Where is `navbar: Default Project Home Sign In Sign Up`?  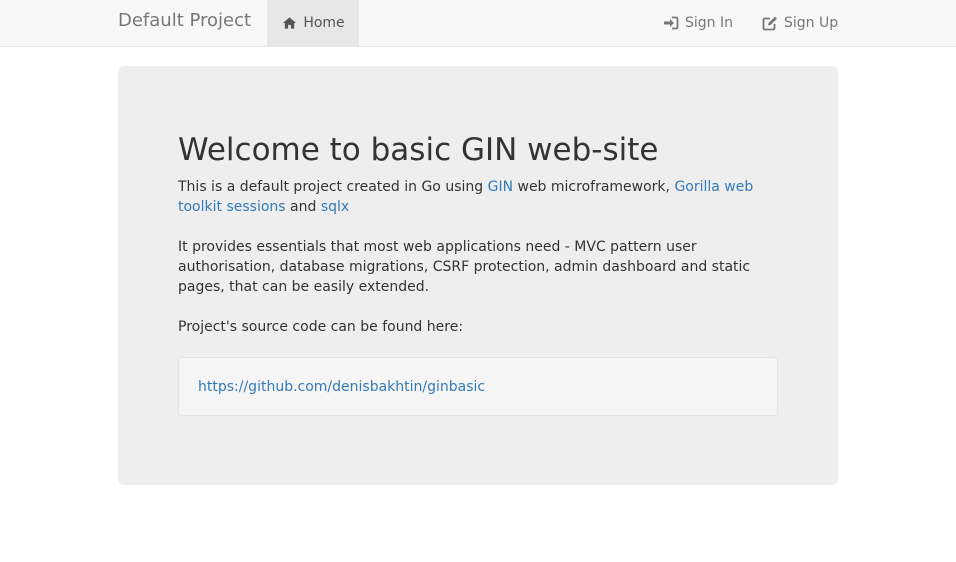 navbar: Default Project Home Sign In Sign Up is located at coordinates (478, 23).